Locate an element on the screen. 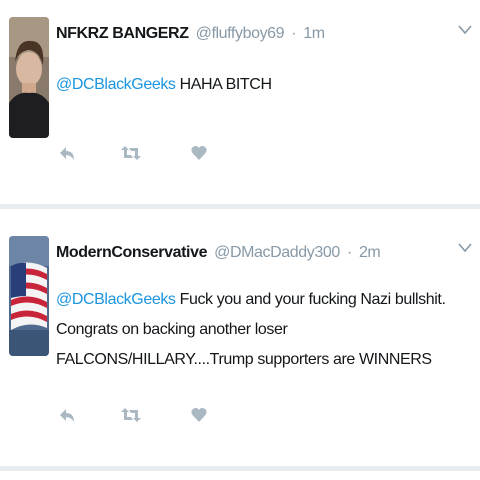 The width and height of the screenshot is (480, 480). reply-button is located at coordinates (67, 415).